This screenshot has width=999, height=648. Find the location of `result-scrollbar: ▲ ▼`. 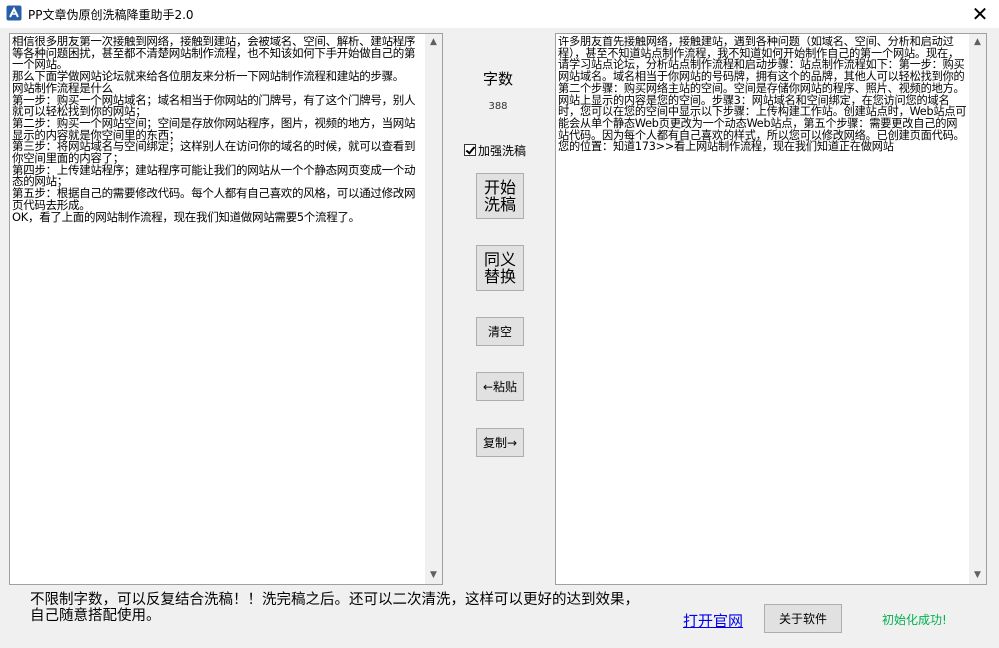

result-scrollbar: ▲ ▼ is located at coordinates (977, 309).